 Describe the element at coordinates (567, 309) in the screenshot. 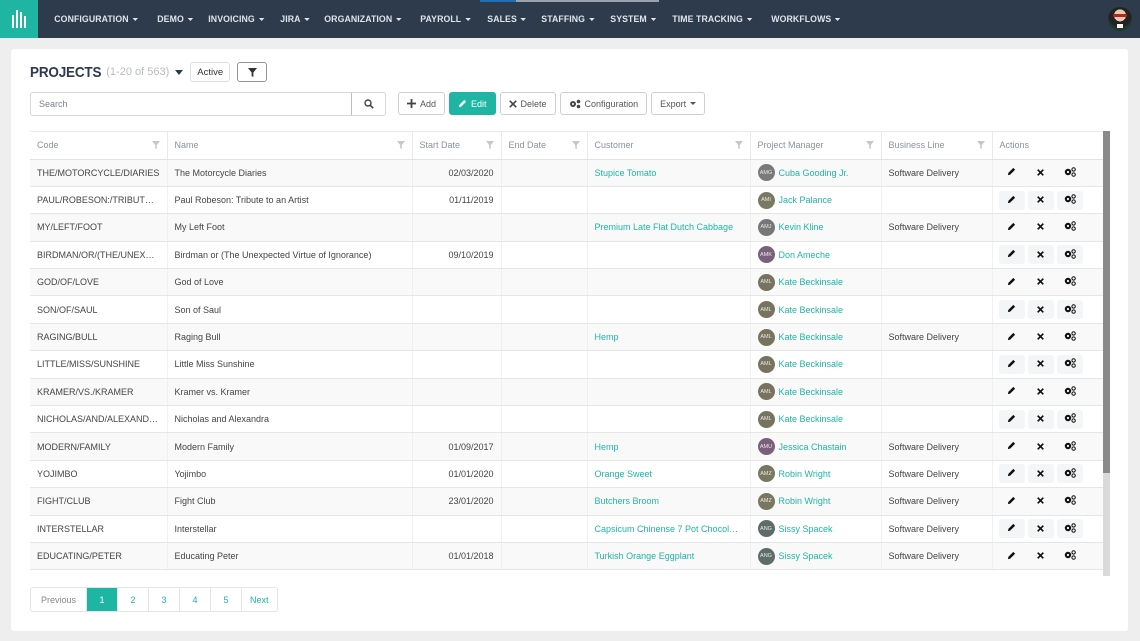

I see `table-row: SON/OF/SAUL Son of Saul AML Kate Beckinsale` at that location.